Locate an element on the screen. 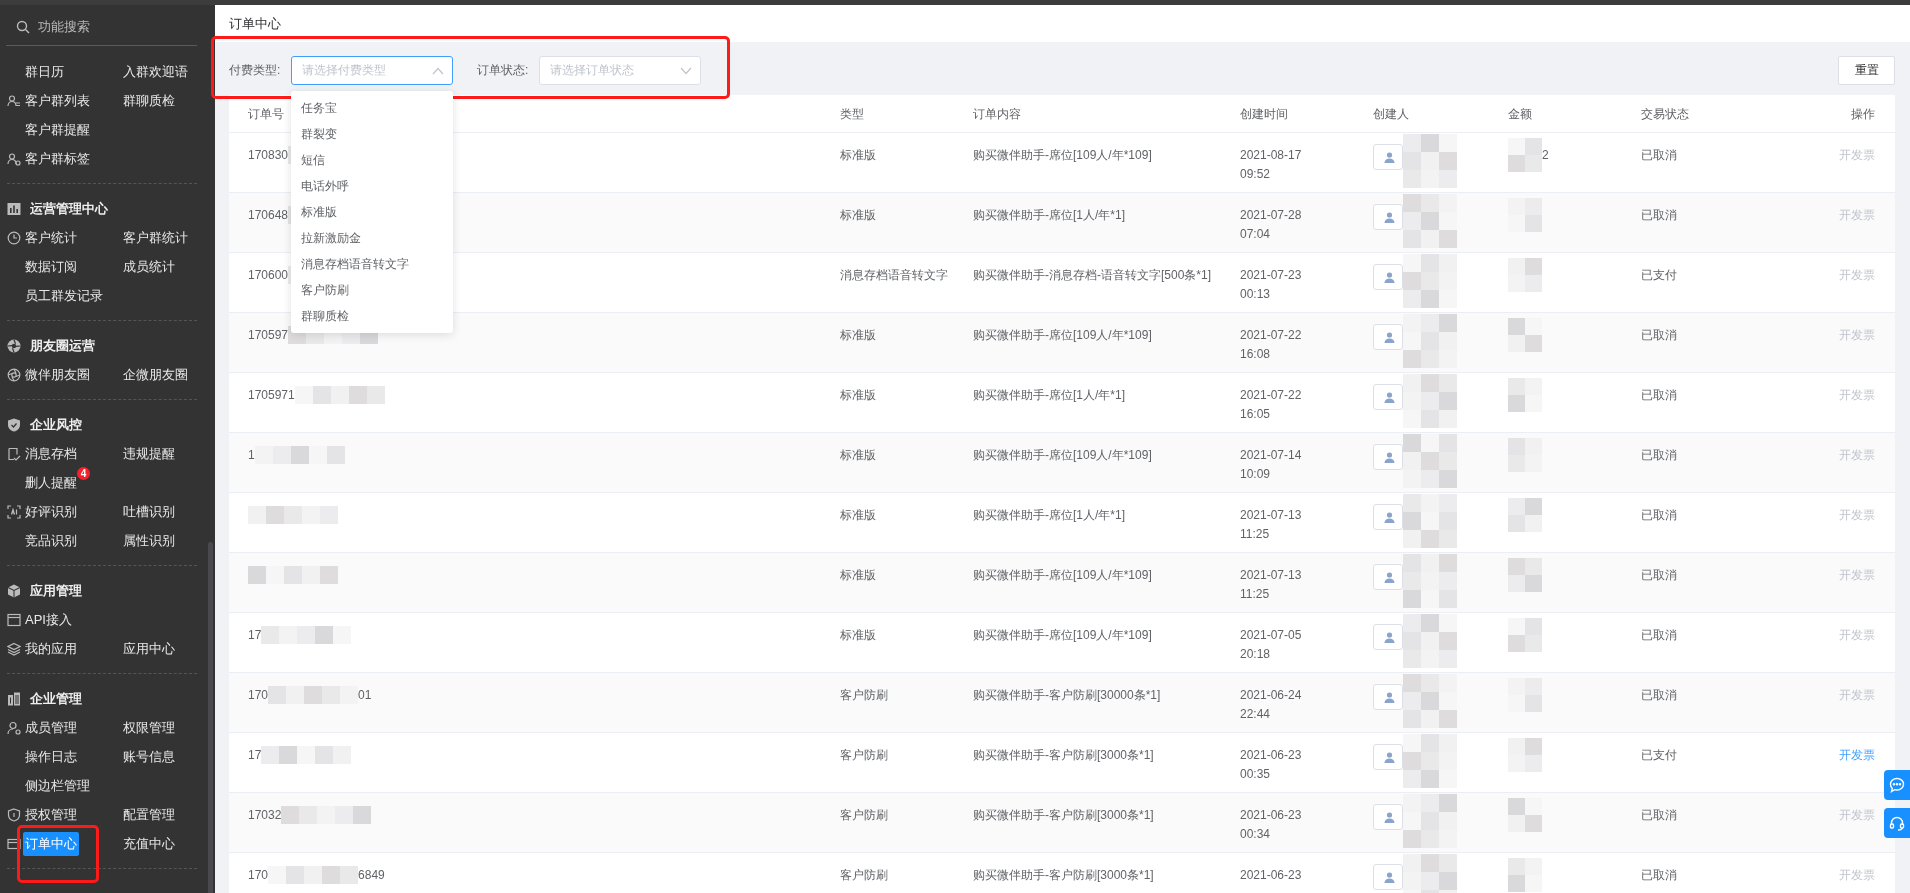  table-cell-text: 17 is located at coordinates (255, 635).